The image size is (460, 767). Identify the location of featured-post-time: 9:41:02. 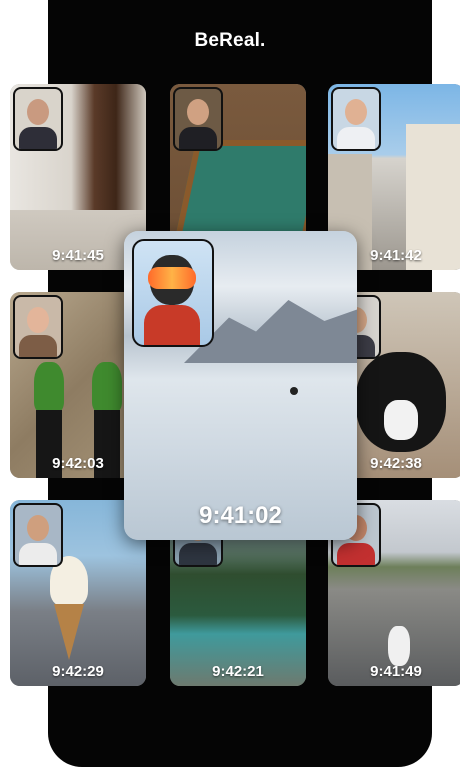
(240, 515).